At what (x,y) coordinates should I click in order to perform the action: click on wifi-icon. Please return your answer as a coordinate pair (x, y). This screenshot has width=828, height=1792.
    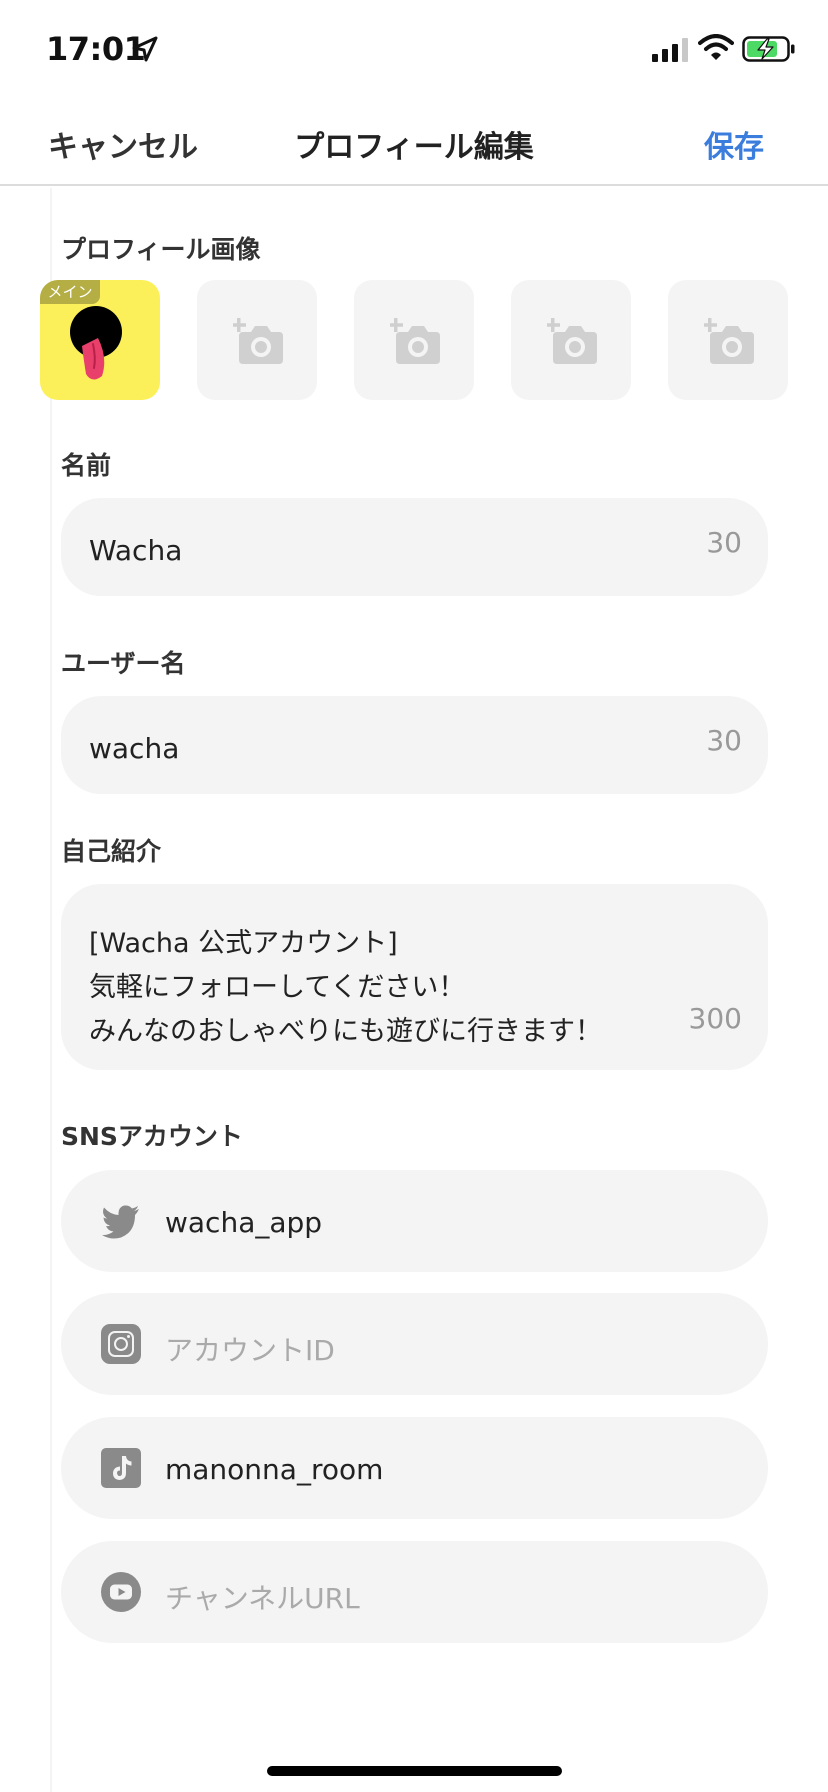
    Looking at the image, I should click on (716, 47).